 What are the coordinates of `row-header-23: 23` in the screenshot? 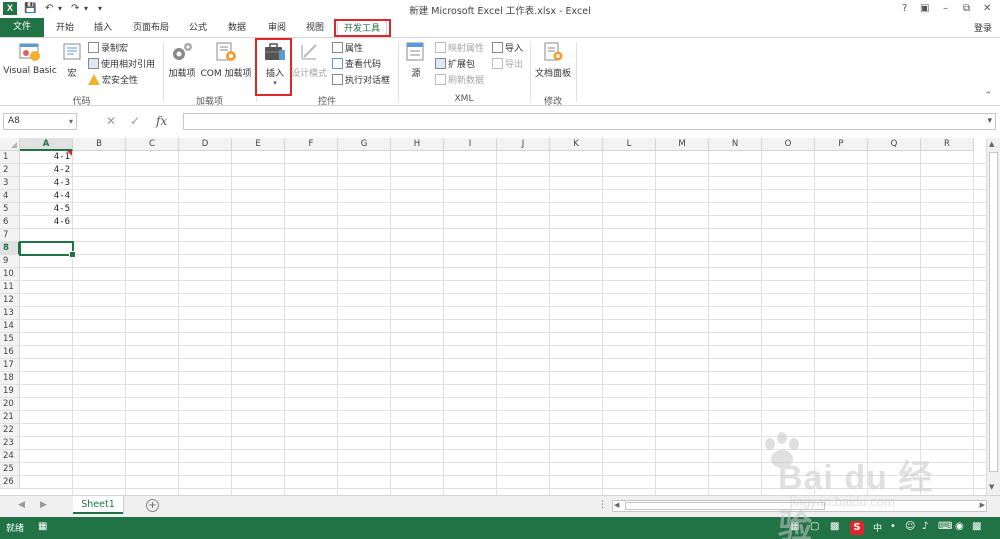 It's located at (10, 443).